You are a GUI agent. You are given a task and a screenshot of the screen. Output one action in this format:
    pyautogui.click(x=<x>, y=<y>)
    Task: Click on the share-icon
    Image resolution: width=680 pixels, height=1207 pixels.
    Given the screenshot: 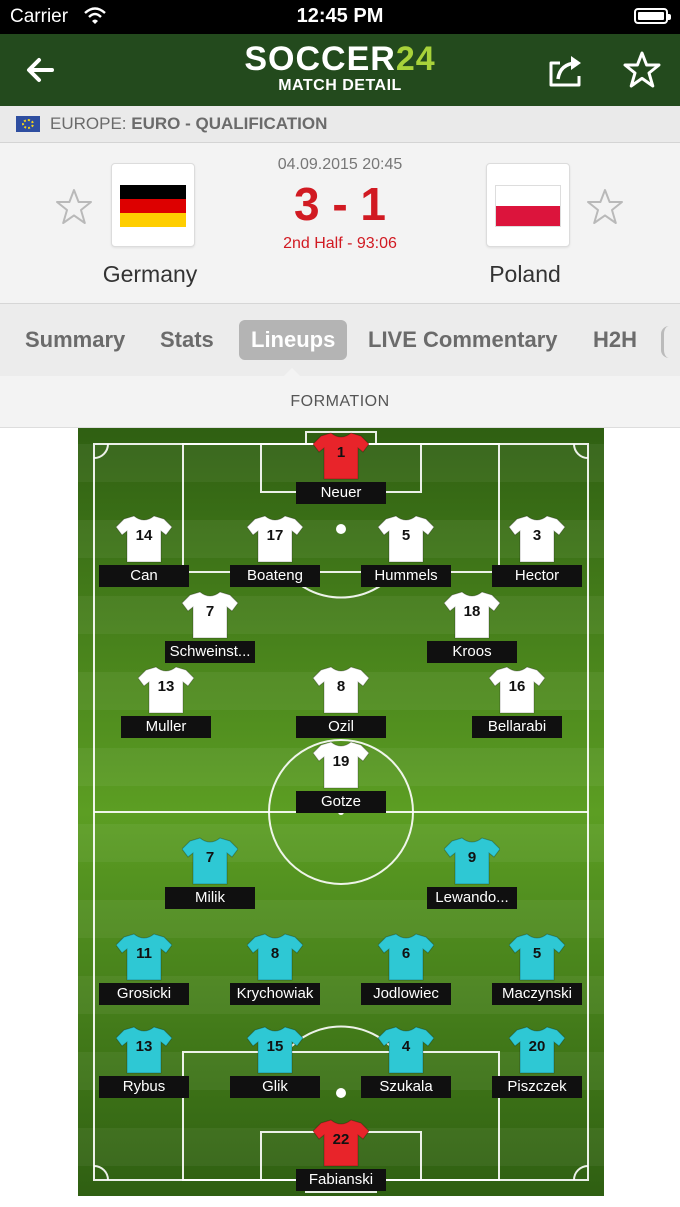 What is the action you would take?
    pyautogui.click(x=566, y=70)
    